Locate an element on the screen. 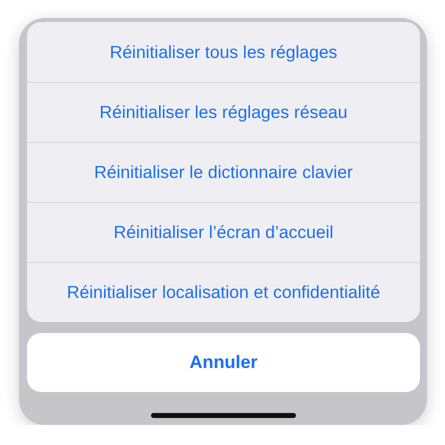 Image resolution: width=445 pixels, height=445 pixels. action-button: Réinitialiser localisation et confidentialité is located at coordinates (223, 292).